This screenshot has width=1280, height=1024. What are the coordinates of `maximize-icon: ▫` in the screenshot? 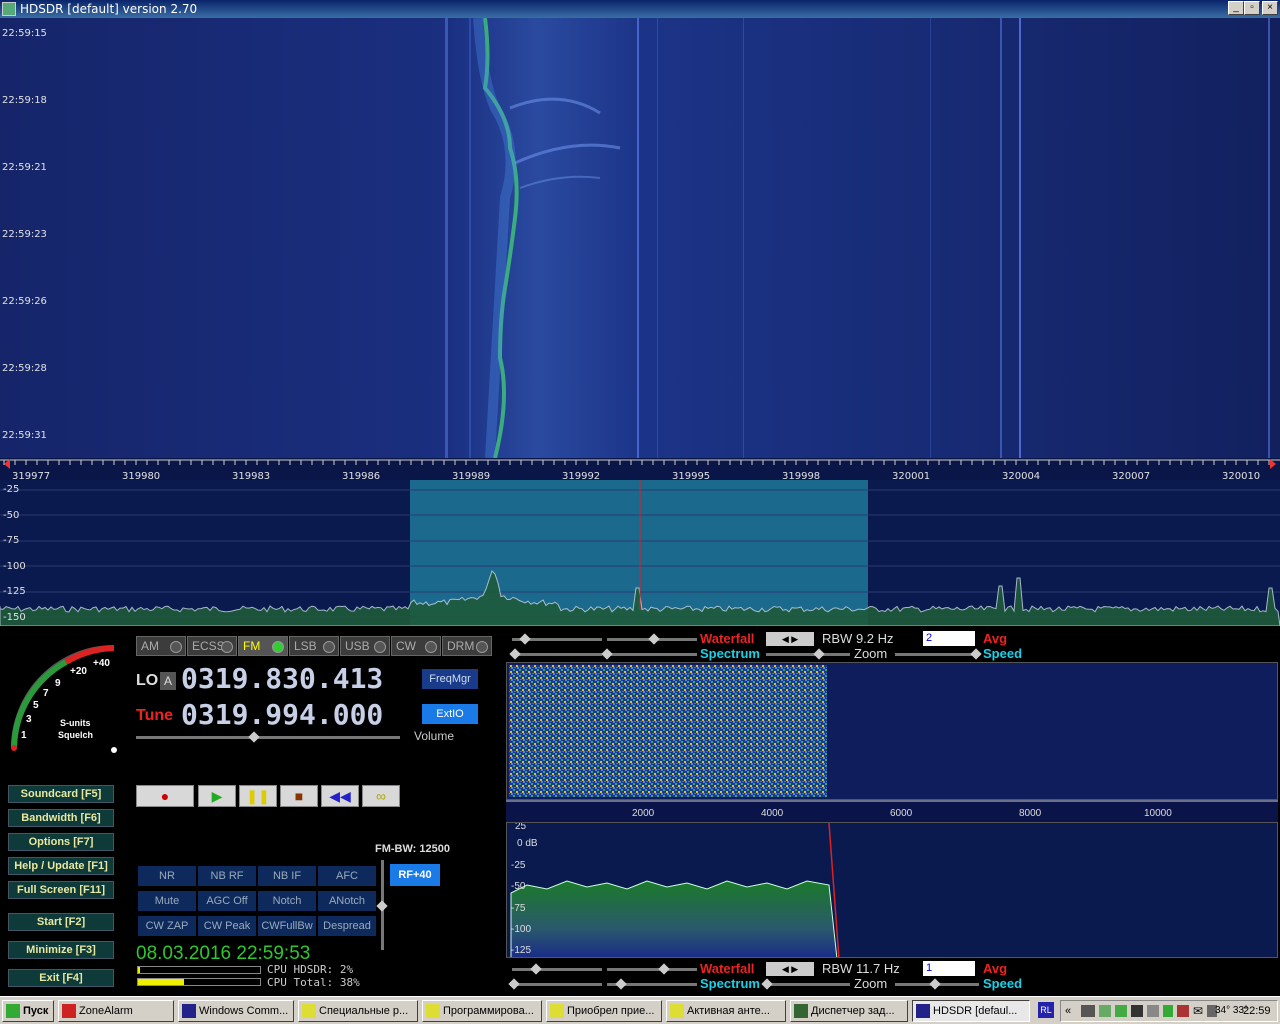 It's located at (1252, 8).